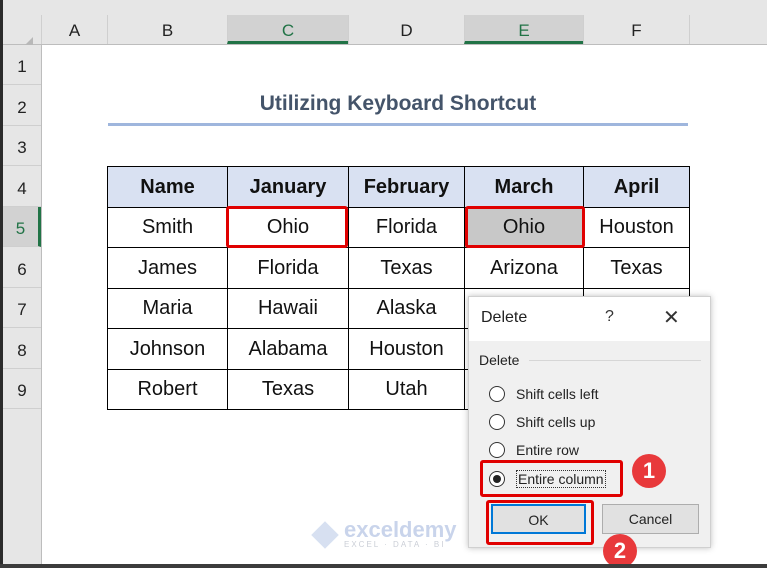  I want to click on window-bottom-edge, so click(383, 566).